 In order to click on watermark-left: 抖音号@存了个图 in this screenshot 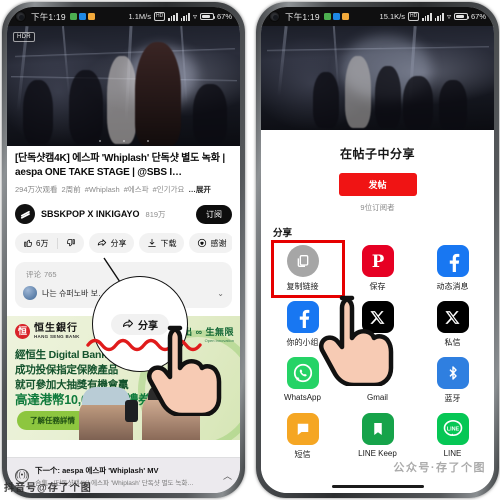, I will do `click(48, 488)`.